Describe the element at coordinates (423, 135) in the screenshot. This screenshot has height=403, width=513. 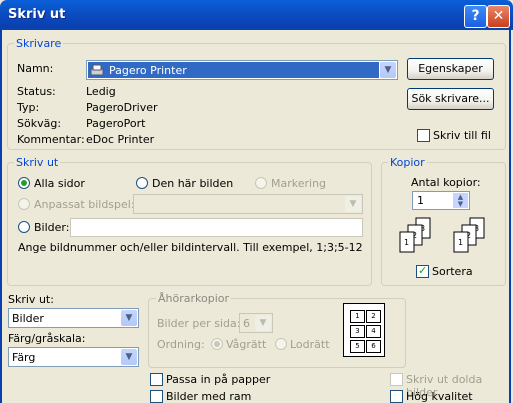
I see `print-to-file-checkbox` at that location.